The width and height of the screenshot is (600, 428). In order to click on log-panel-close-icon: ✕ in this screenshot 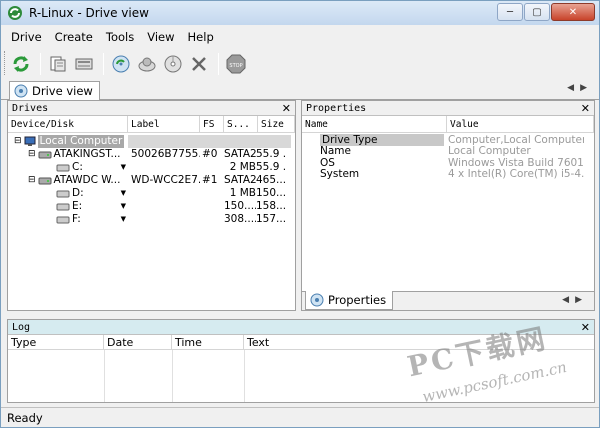, I will do `click(585, 327)`.